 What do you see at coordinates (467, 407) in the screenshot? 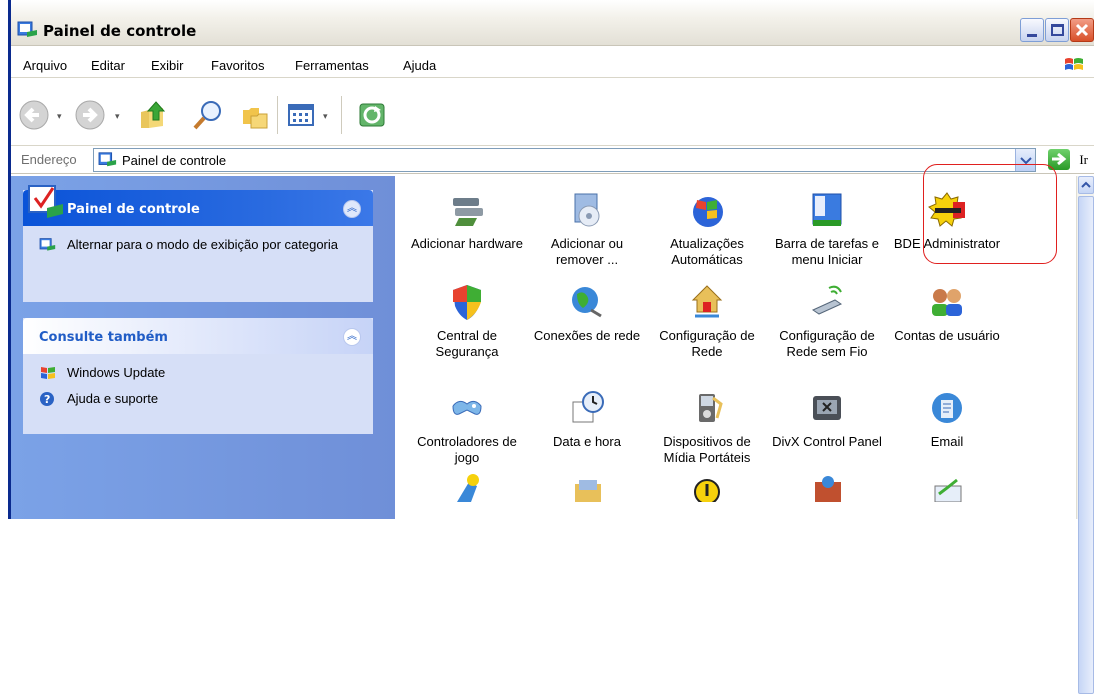
I see `game-controllers-icon` at bounding box center [467, 407].